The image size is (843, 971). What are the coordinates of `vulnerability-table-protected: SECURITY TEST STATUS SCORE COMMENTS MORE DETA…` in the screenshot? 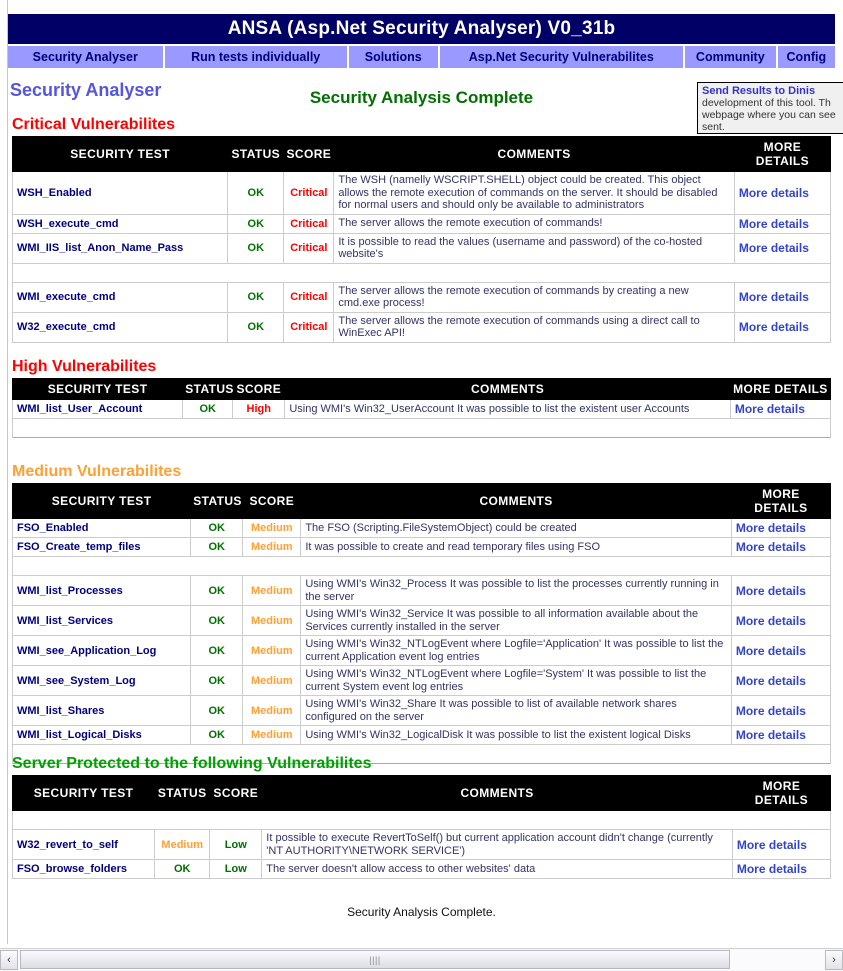 It's located at (421, 827).